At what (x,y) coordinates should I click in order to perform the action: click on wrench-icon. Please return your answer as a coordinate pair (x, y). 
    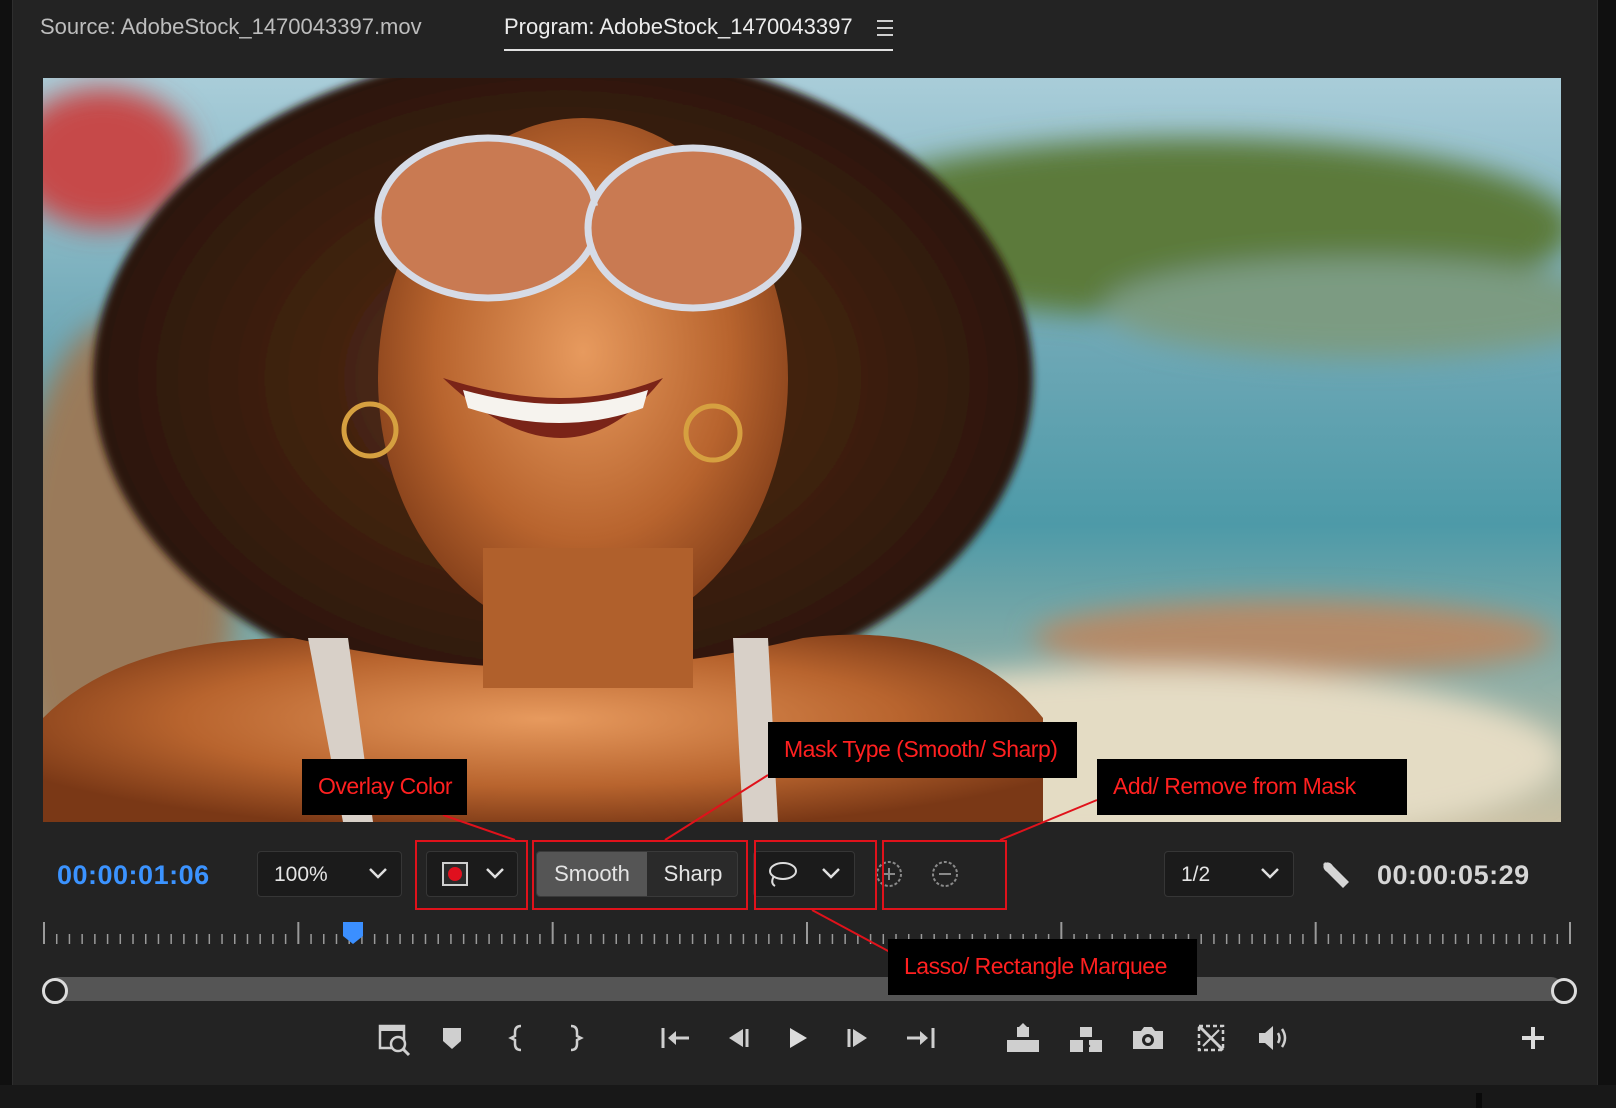
    Looking at the image, I should click on (1335, 874).